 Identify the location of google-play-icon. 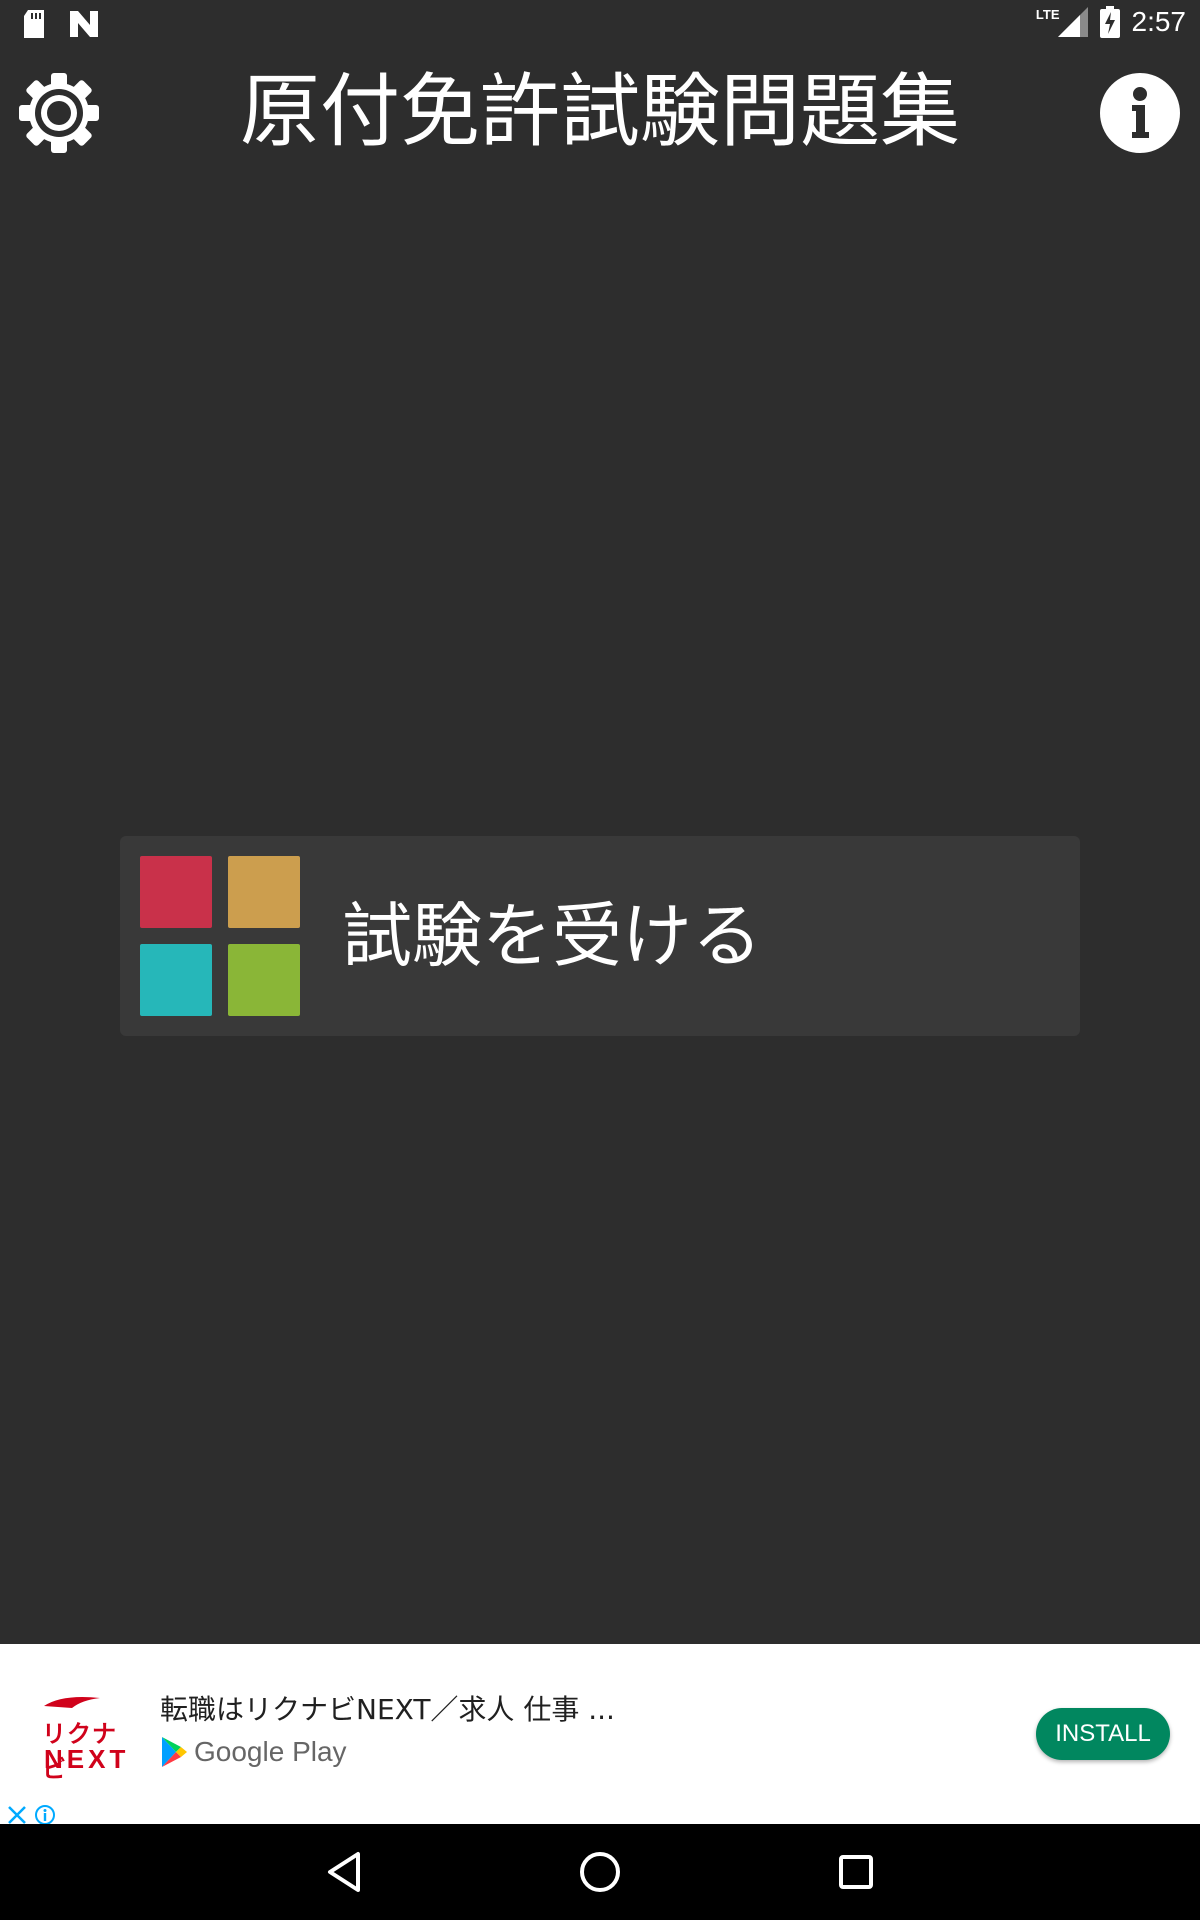
(174, 1752).